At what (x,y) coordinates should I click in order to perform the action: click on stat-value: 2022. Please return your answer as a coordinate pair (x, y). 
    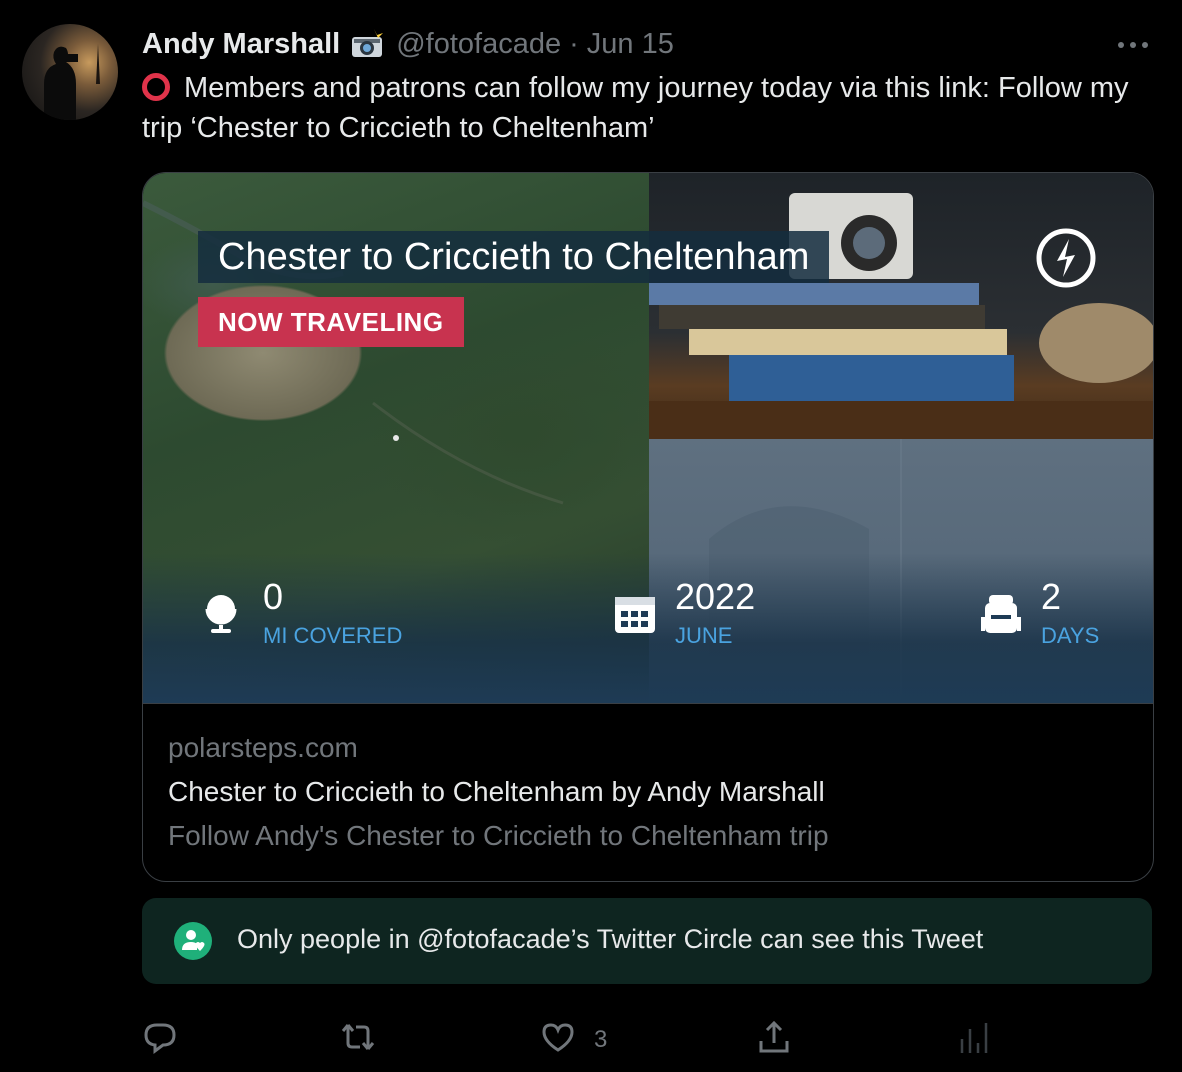
    Looking at the image, I should click on (715, 596).